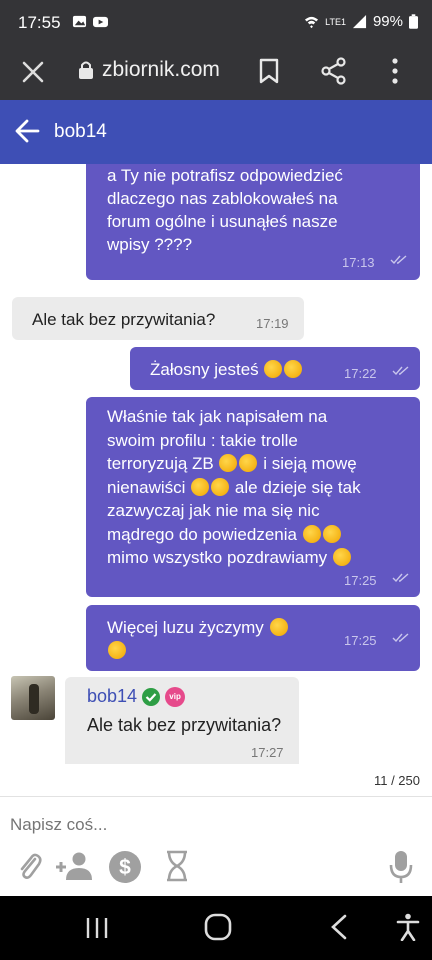 The width and height of the screenshot is (432, 960). What do you see at coordinates (222, 198) in the screenshot?
I see `message-text-line: dlaczego nas zablokowałeś na` at bounding box center [222, 198].